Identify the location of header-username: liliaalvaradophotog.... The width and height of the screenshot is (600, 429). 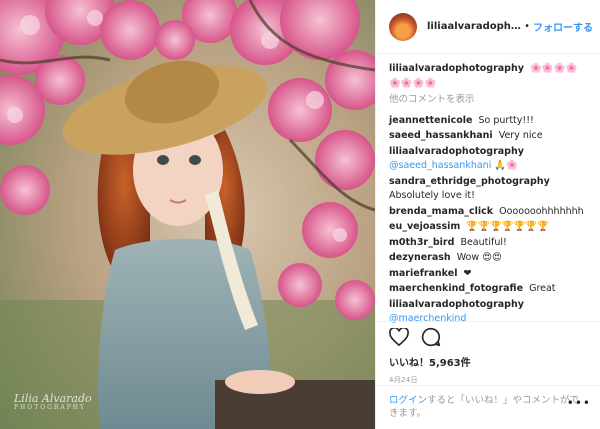
(474, 26).